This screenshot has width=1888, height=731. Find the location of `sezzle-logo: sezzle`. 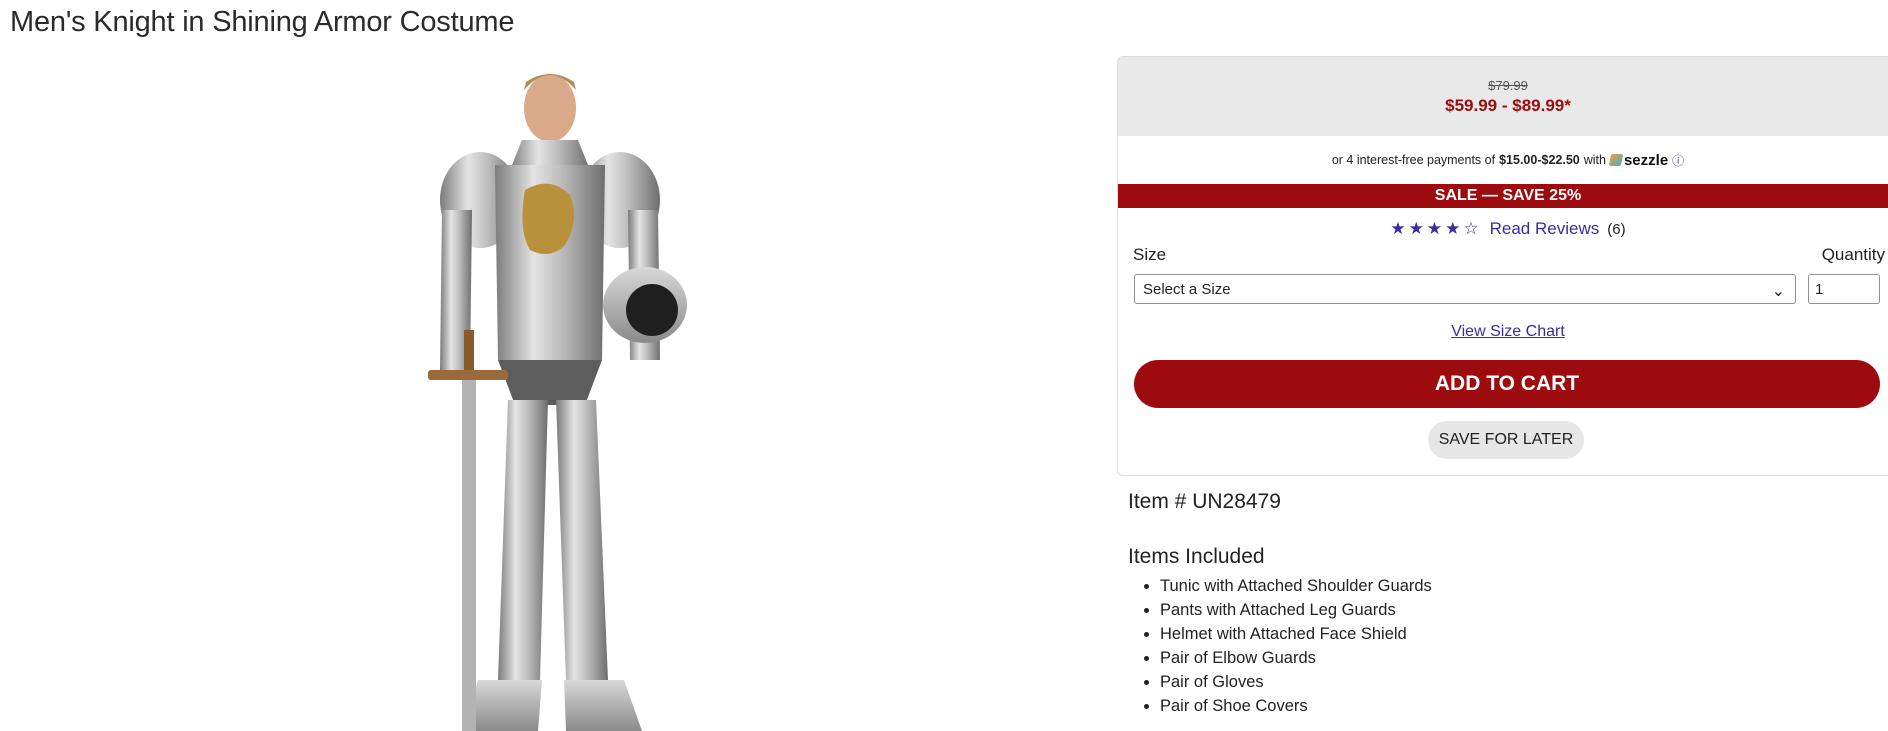

sezzle-logo: sezzle is located at coordinates (1638, 160).